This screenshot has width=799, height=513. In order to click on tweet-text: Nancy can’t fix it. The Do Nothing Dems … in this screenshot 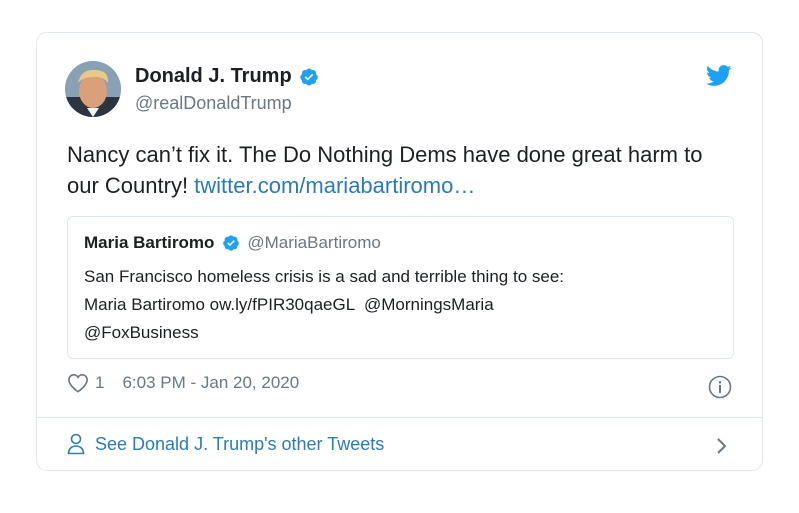, I will do `click(402, 170)`.